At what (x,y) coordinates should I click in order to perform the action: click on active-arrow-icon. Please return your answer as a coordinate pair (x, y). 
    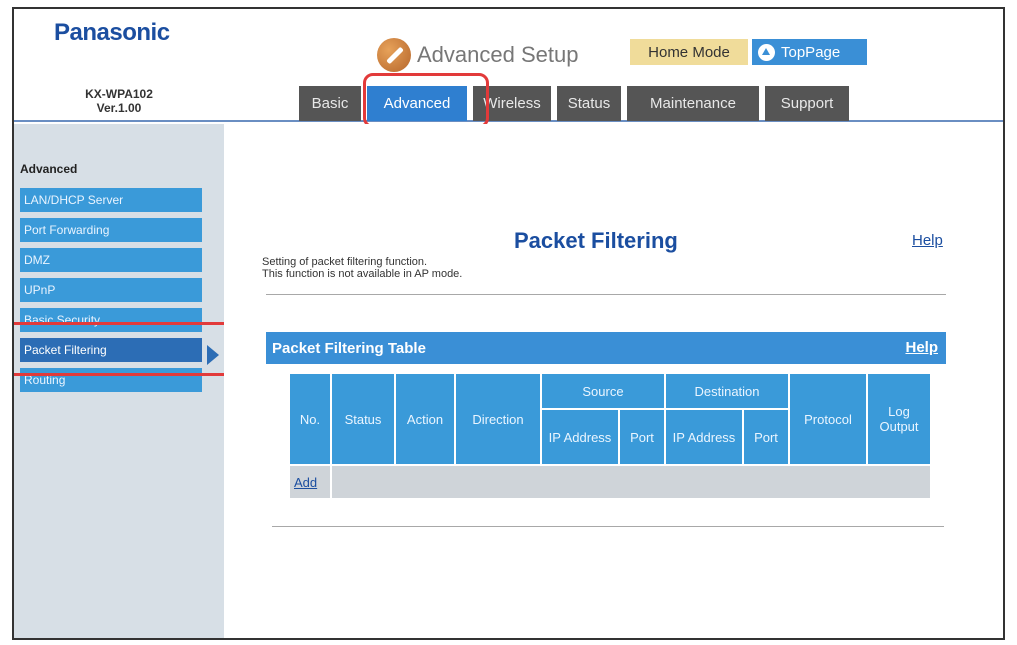
    Looking at the image, I should click on (213, 355).